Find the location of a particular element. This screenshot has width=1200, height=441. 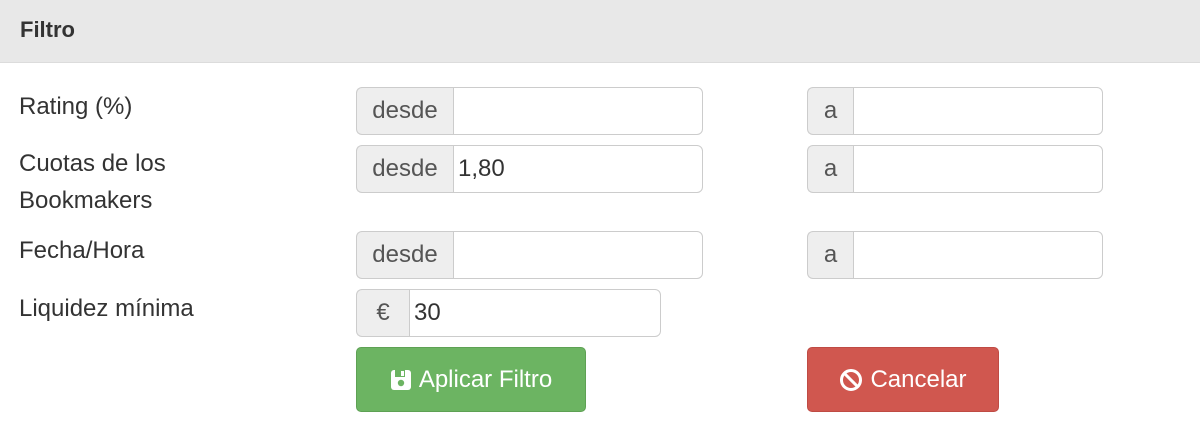

liquidity-label: Liquidez mínima is located at coordinates (106, 308).